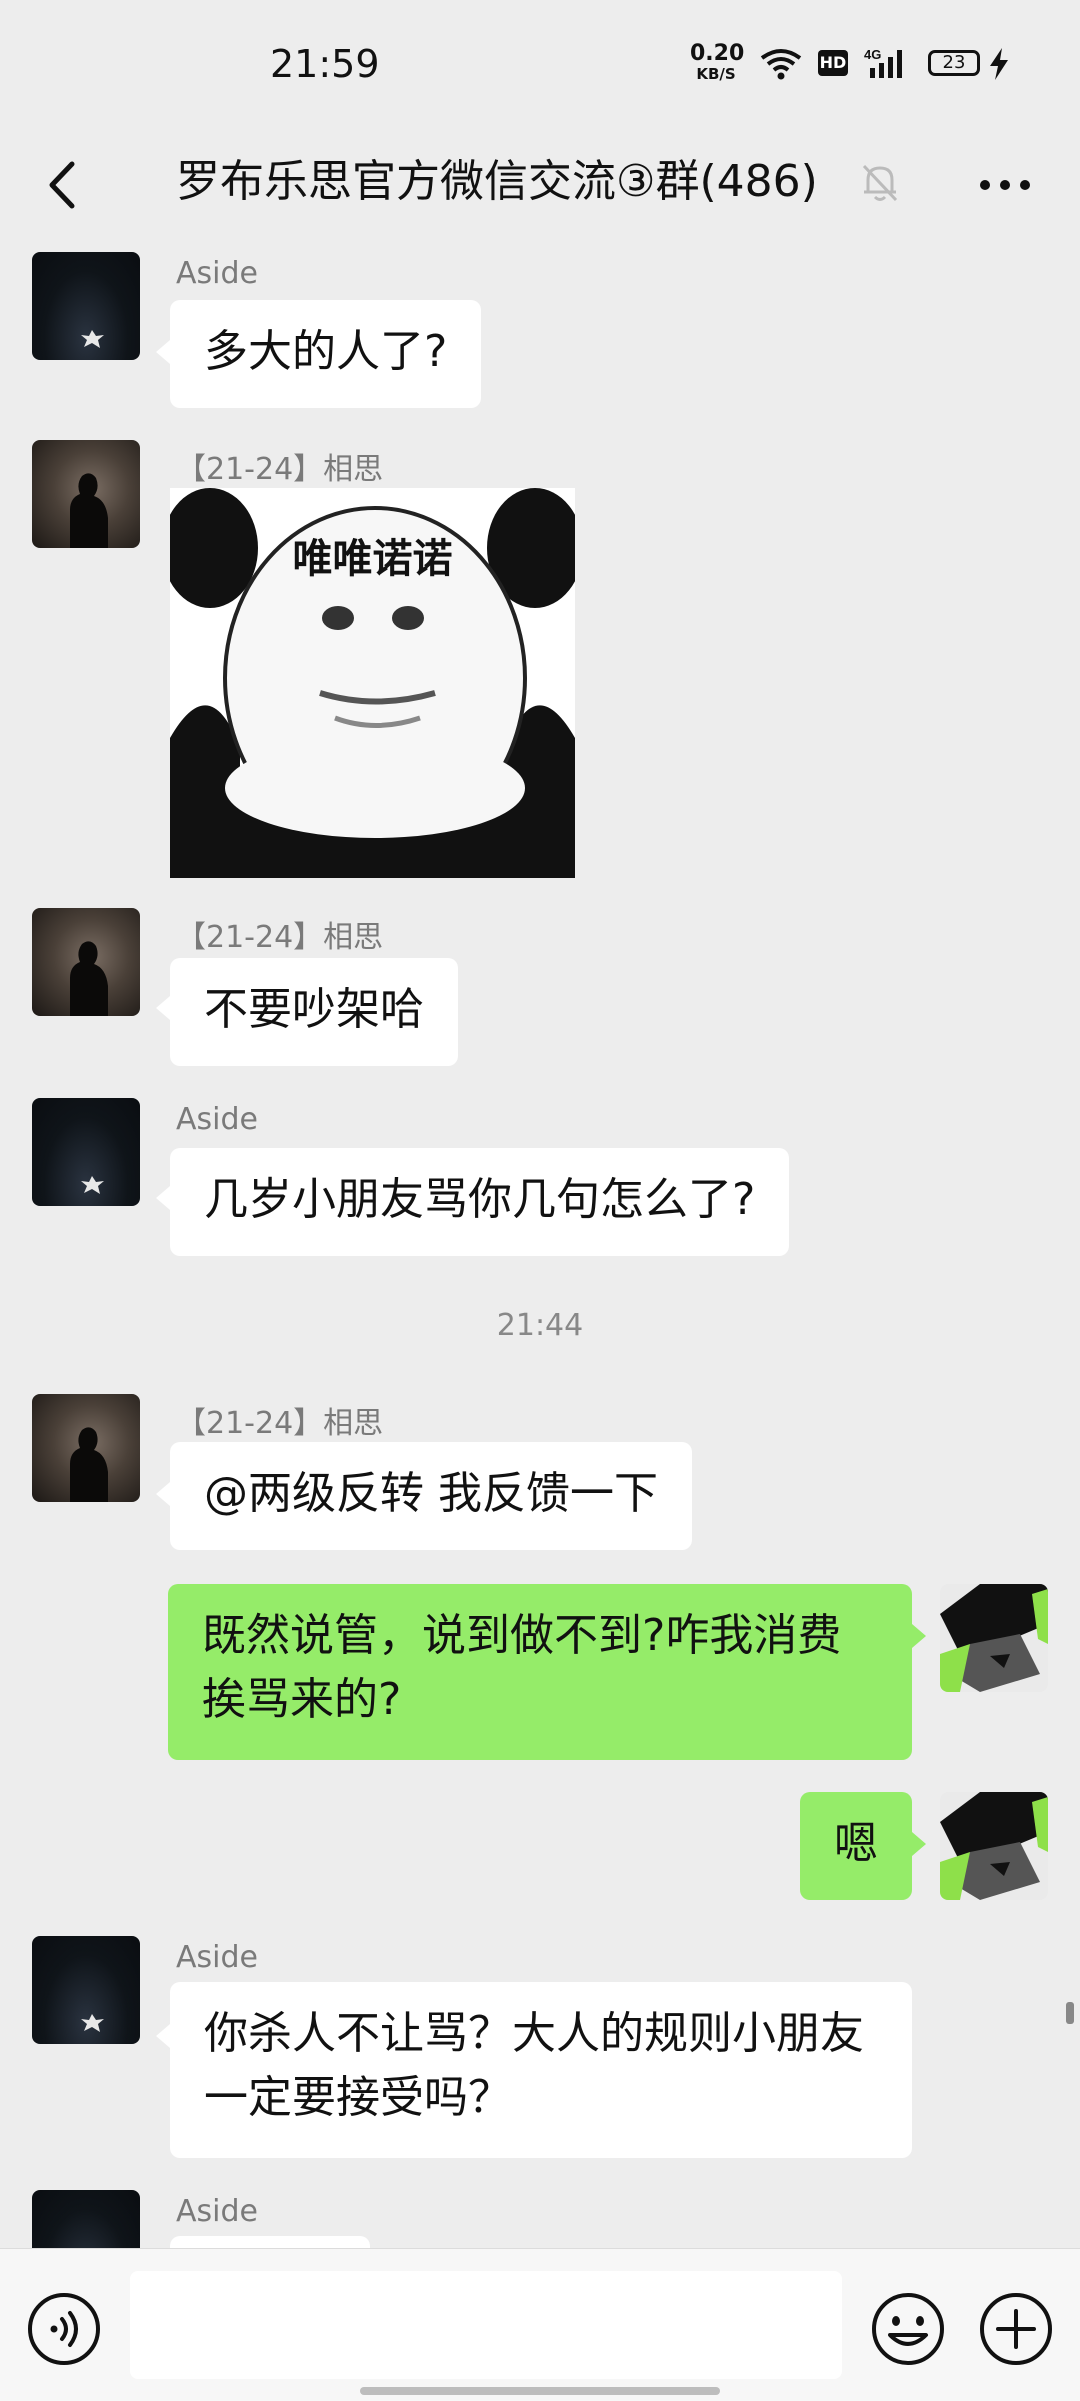 The height and width of the screenshot is (2401, 1080). What do you see at coordinates (908, 2329) in the screenshot?
I see `emoji-icon` at bounding box center [908, 2329].